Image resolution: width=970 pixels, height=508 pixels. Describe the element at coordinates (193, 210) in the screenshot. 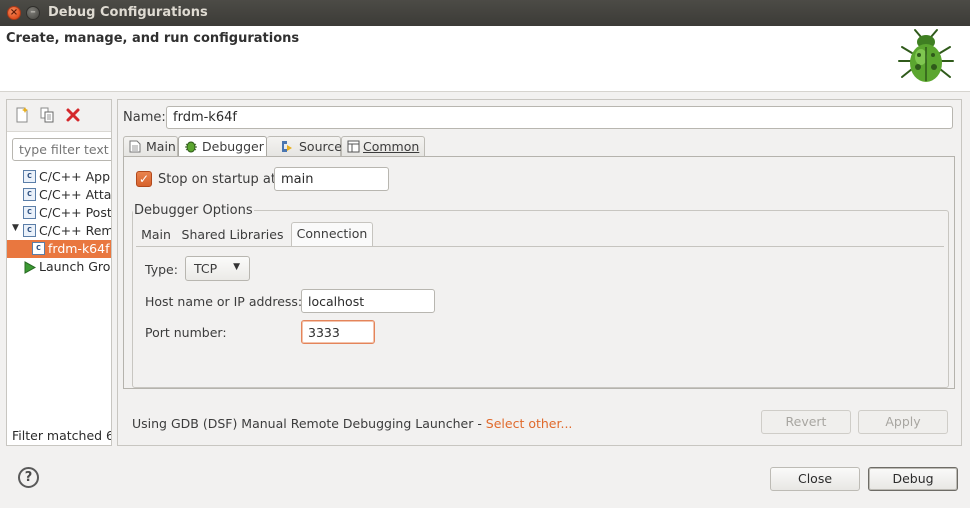

I see `debugger-options-title: Debugger Options` at that location.